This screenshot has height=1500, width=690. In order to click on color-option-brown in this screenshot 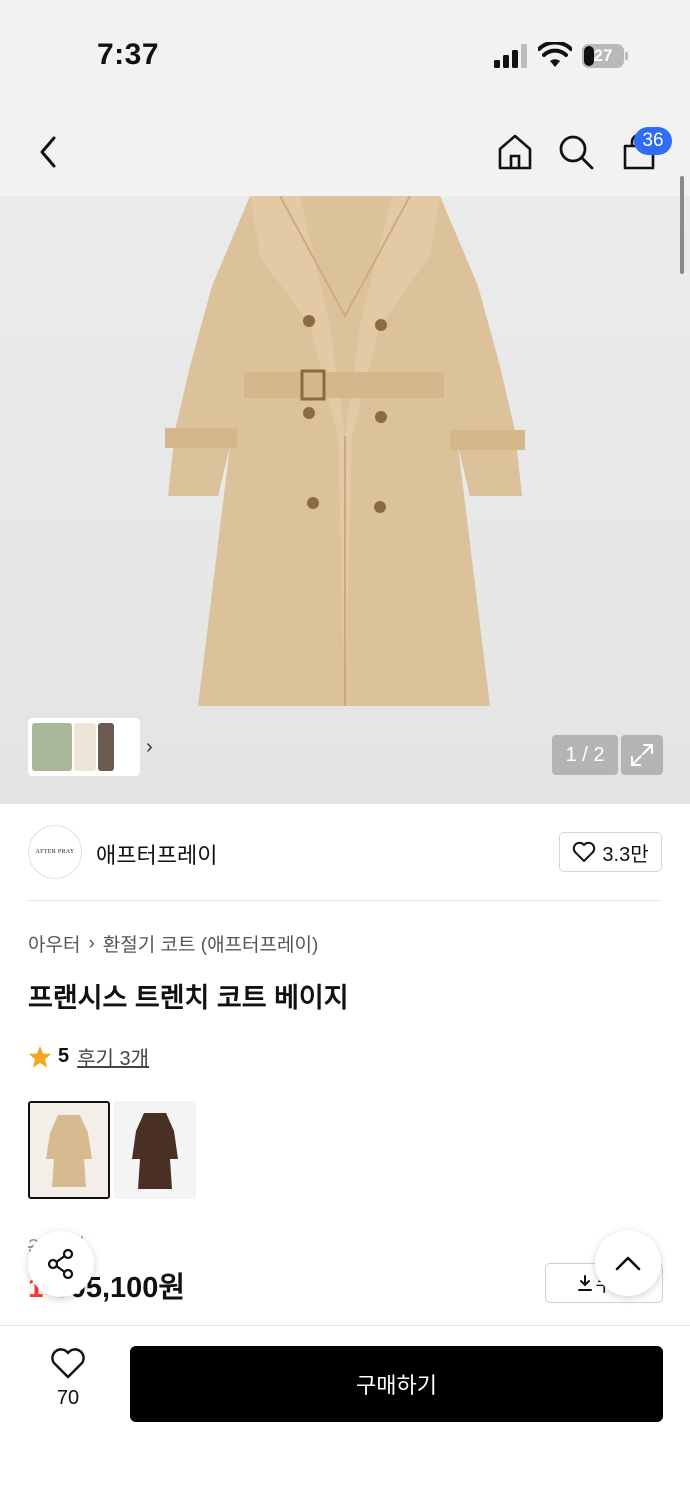, I will do `click(155, 1150)`.